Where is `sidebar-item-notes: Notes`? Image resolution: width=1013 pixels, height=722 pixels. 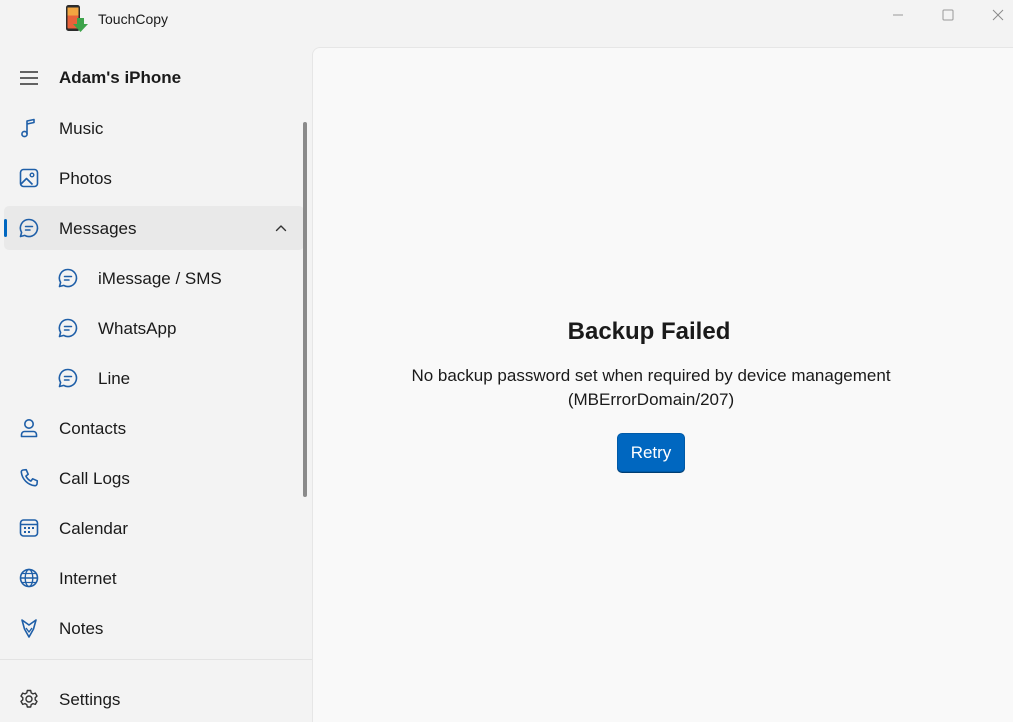
sidebar-item-notes: Notes is located at coordinates (154, 628).